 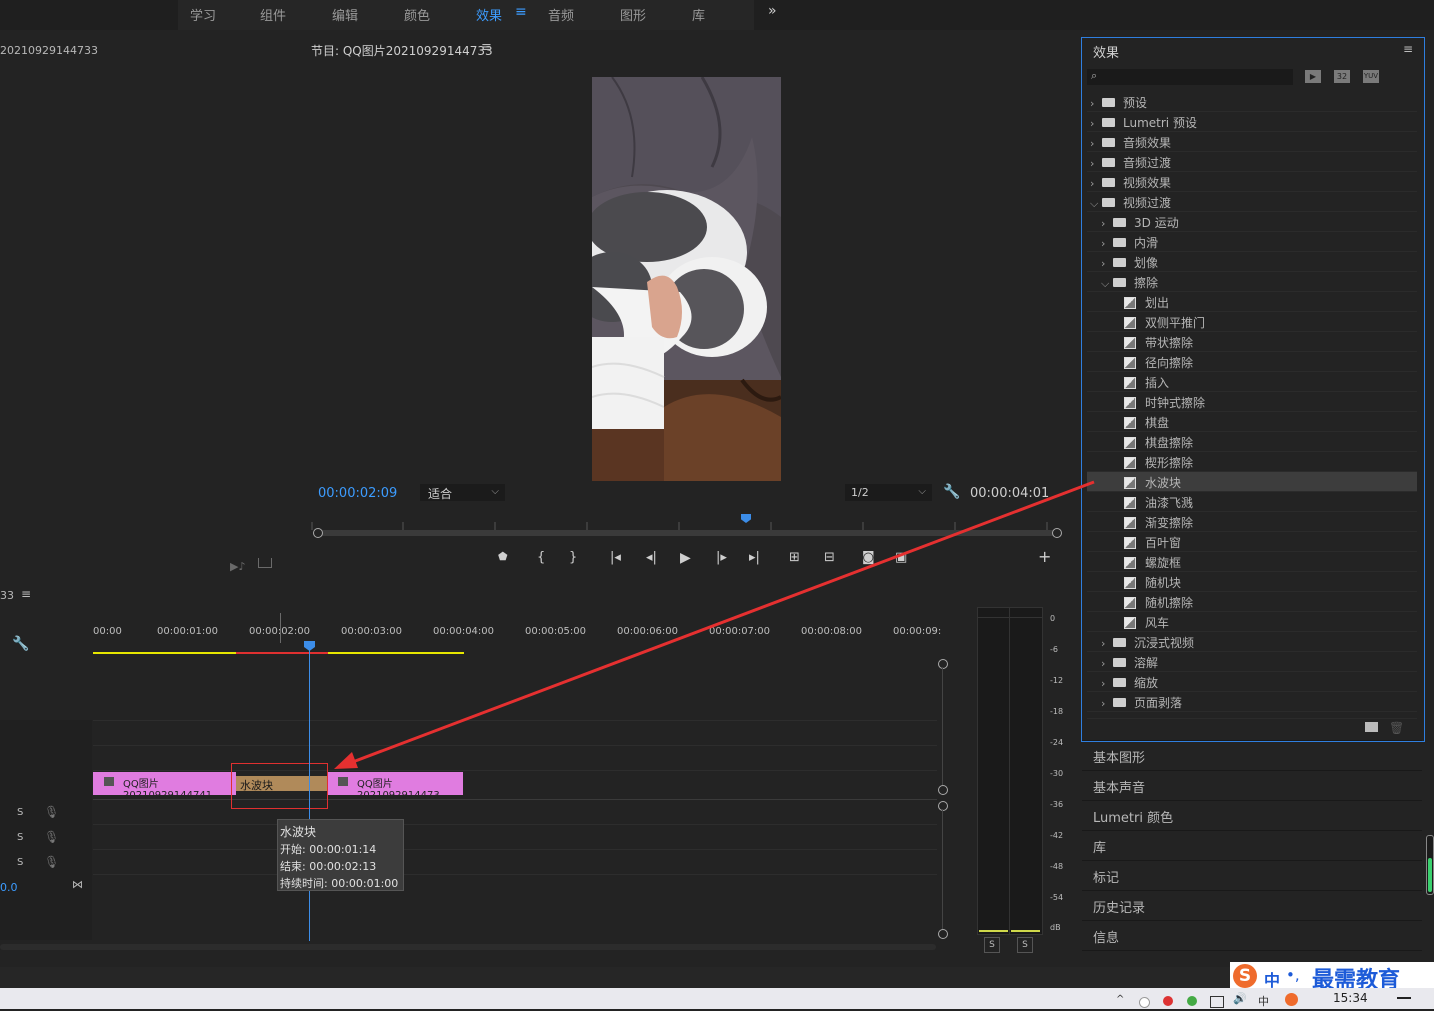 I want to click on display-icon, so click(x=1217, y=1002).